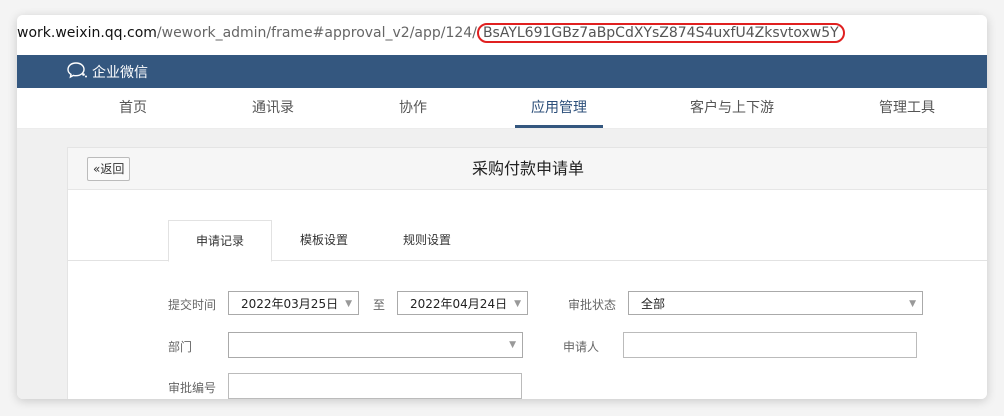 The height and width of the screenshot is (416, 1004). Describe the element at coordinates (112, 169) in the screenshot. I see `back-label: 返回` at that location.